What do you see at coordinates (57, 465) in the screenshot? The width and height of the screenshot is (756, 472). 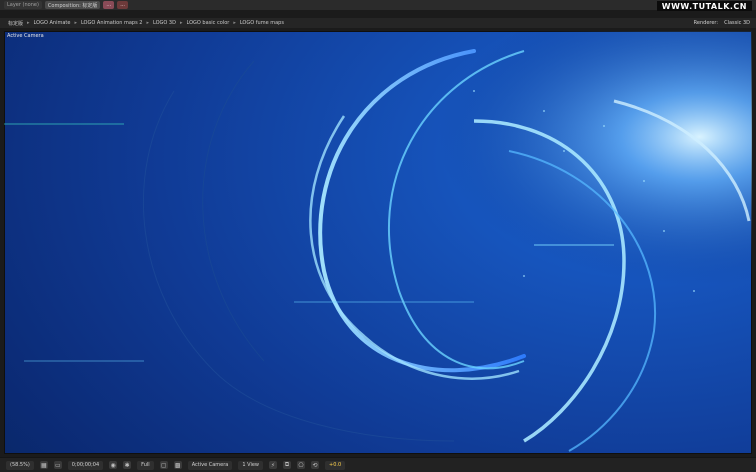 I see `mask-toggle-icon: ▭` at bounding box center [57, 465].